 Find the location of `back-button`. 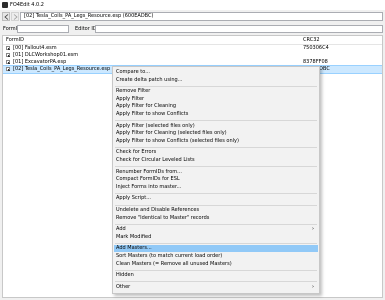

back-button is located at coordinates (6, 16).